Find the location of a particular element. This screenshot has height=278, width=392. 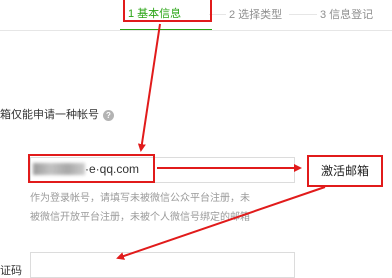

email-hint-line1: 作为登录帐号，请填写未被微信公众平台注册，未 is located at coordinates (140, 198).